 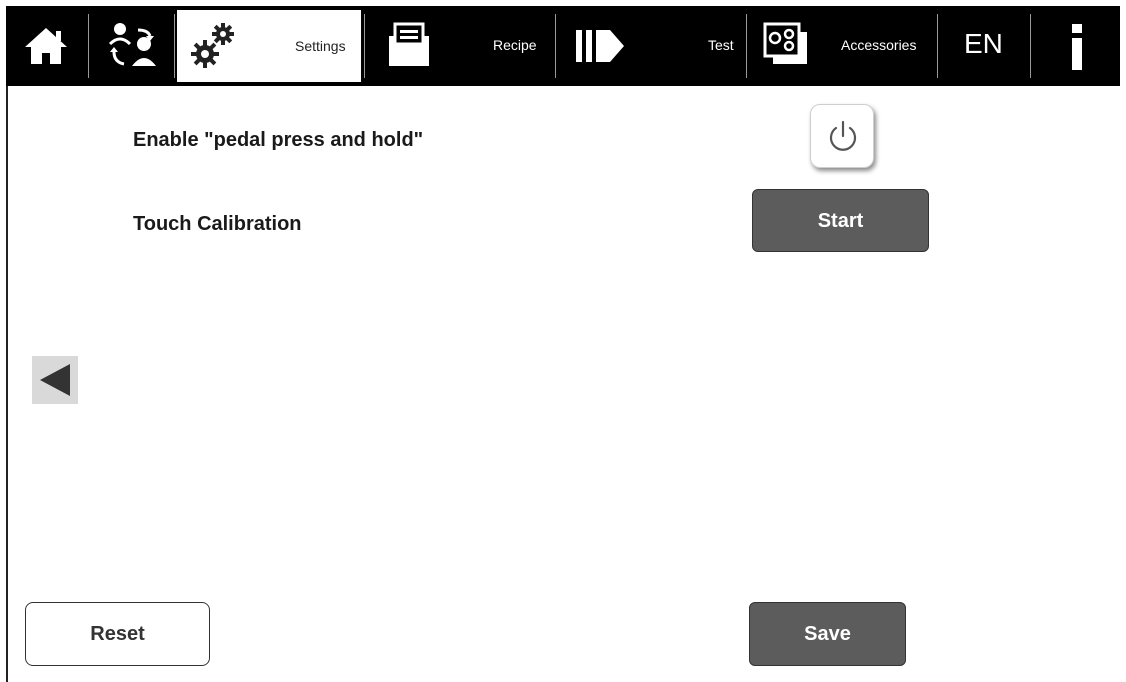 What do you see at coordinates (785, 43) in the screenshot?
I see `accessories-icon` at bounding box center [785, 43].